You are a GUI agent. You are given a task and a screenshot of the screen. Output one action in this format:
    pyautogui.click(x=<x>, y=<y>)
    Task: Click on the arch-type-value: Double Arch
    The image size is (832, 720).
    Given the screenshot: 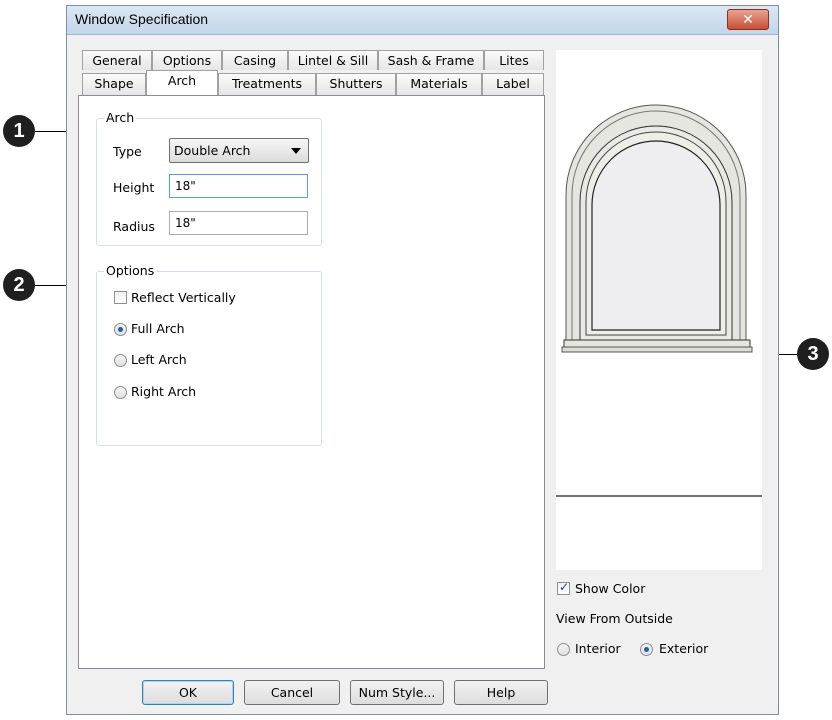 What is the action you would take?
    pyautogui.click(x=212, y=150)
    